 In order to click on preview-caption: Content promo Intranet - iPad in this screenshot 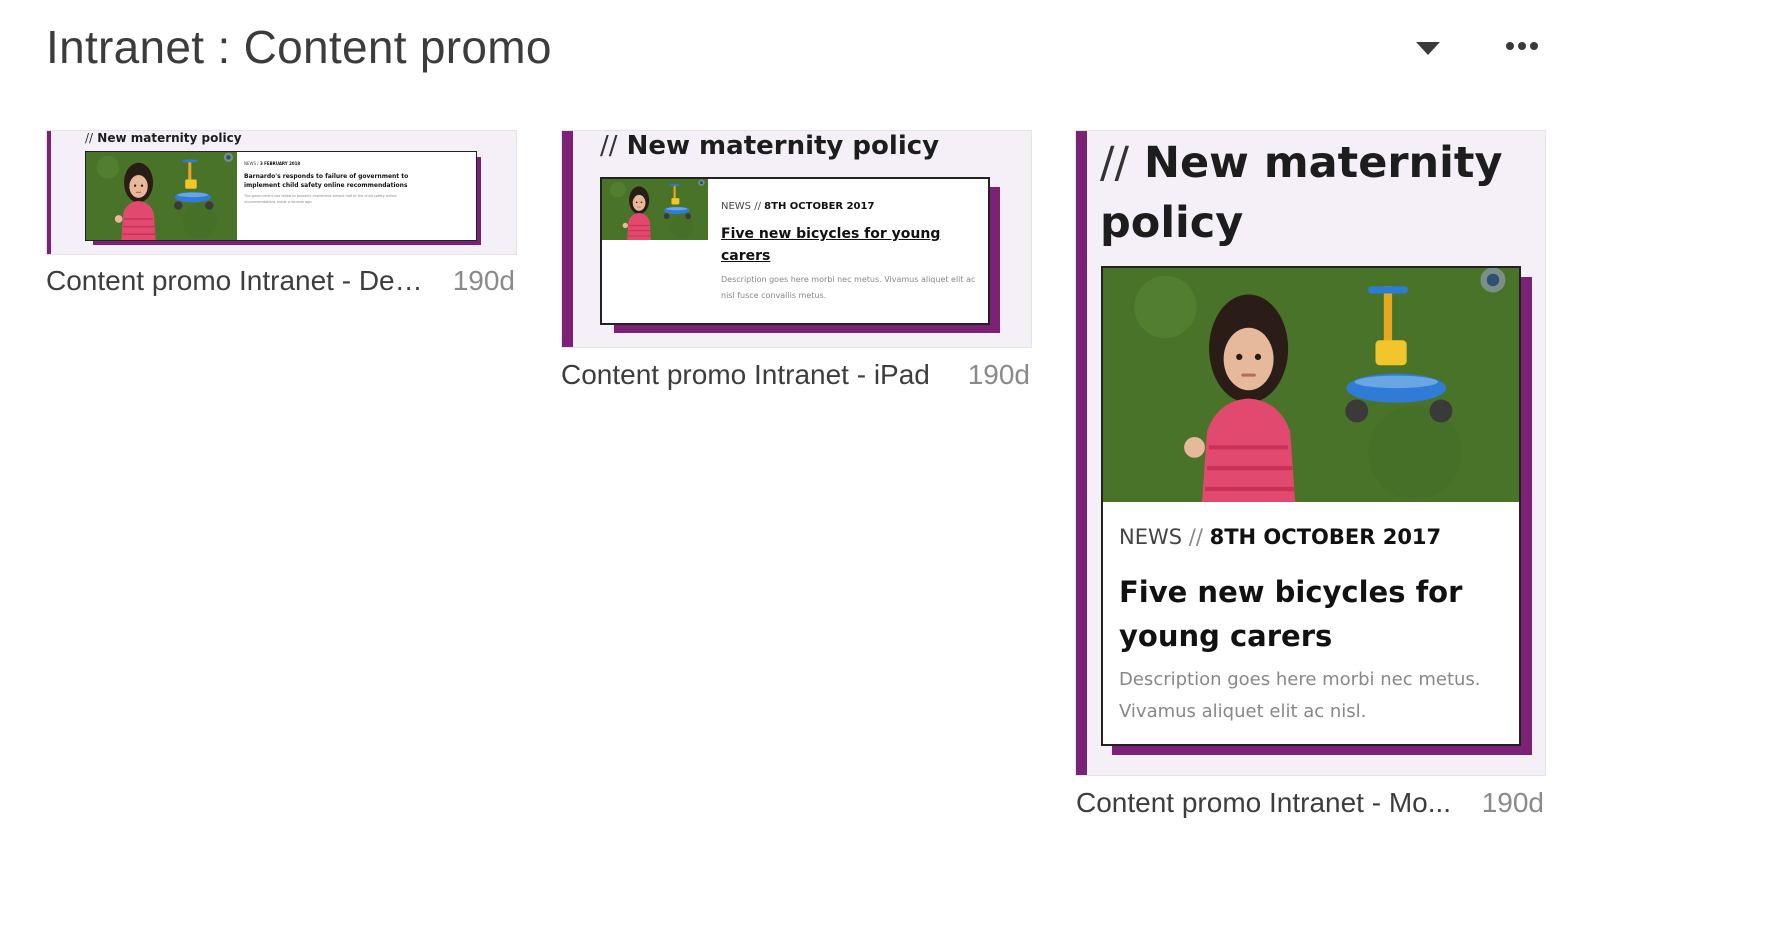, I will do `click(756, 375)`.